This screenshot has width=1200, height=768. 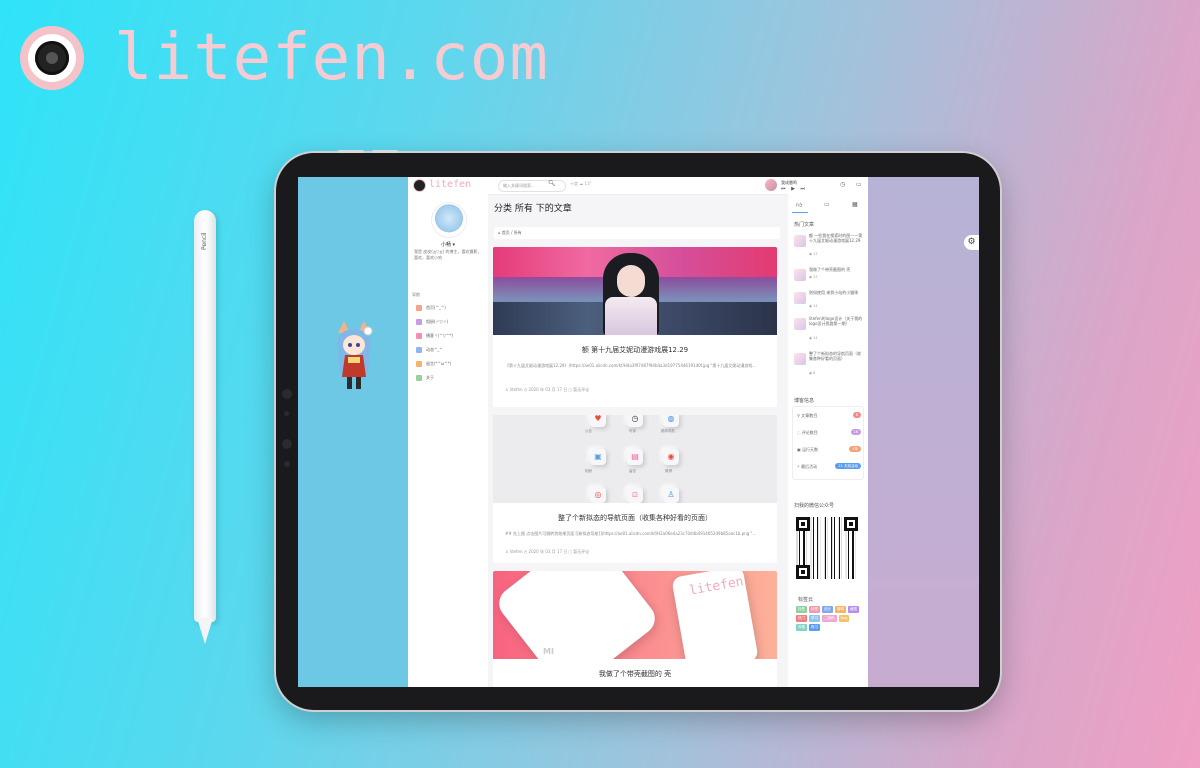 I want to click on tile-qq-icon: ♙, so click(x=671, y=495).